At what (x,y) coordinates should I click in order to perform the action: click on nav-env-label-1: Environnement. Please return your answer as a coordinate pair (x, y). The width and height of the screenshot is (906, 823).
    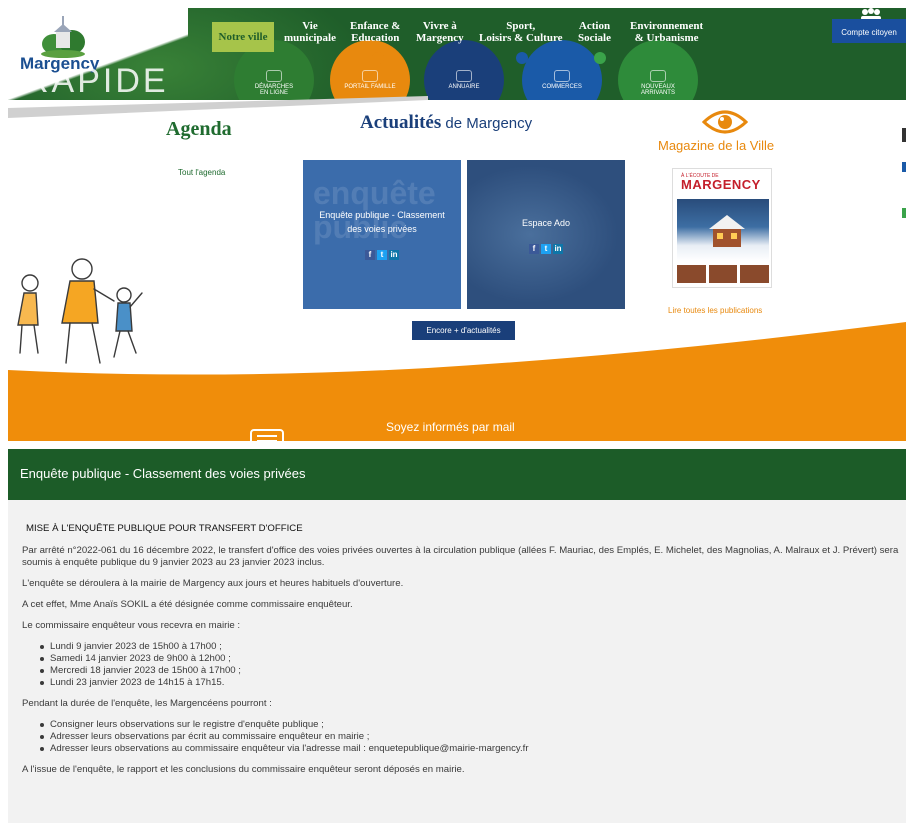
    Looking at the image, I should click on (667, 26).